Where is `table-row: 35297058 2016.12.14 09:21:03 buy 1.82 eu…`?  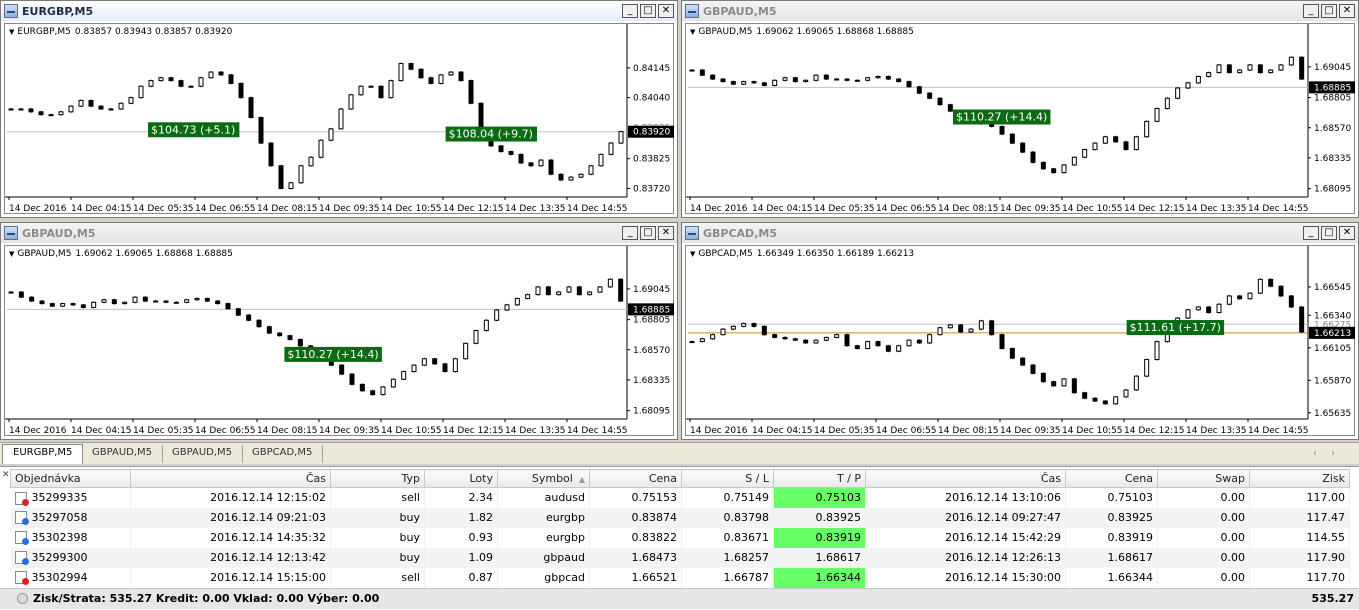 table-row: 35297058 2016.12.14 09:21:03 buy 1.82 eu… is located at coordinates (680, 517).